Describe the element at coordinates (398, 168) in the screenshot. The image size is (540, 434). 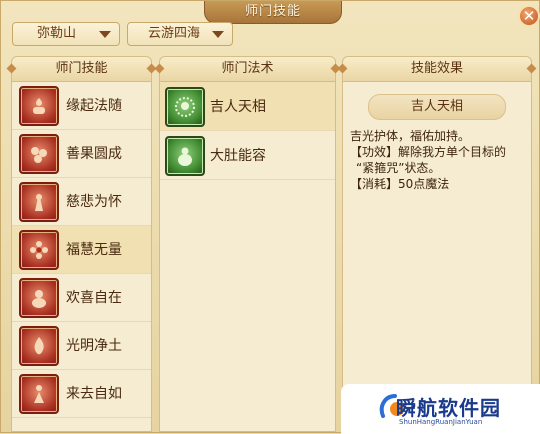
I see `effect-line: “紧箍咒”状态。` at that location.